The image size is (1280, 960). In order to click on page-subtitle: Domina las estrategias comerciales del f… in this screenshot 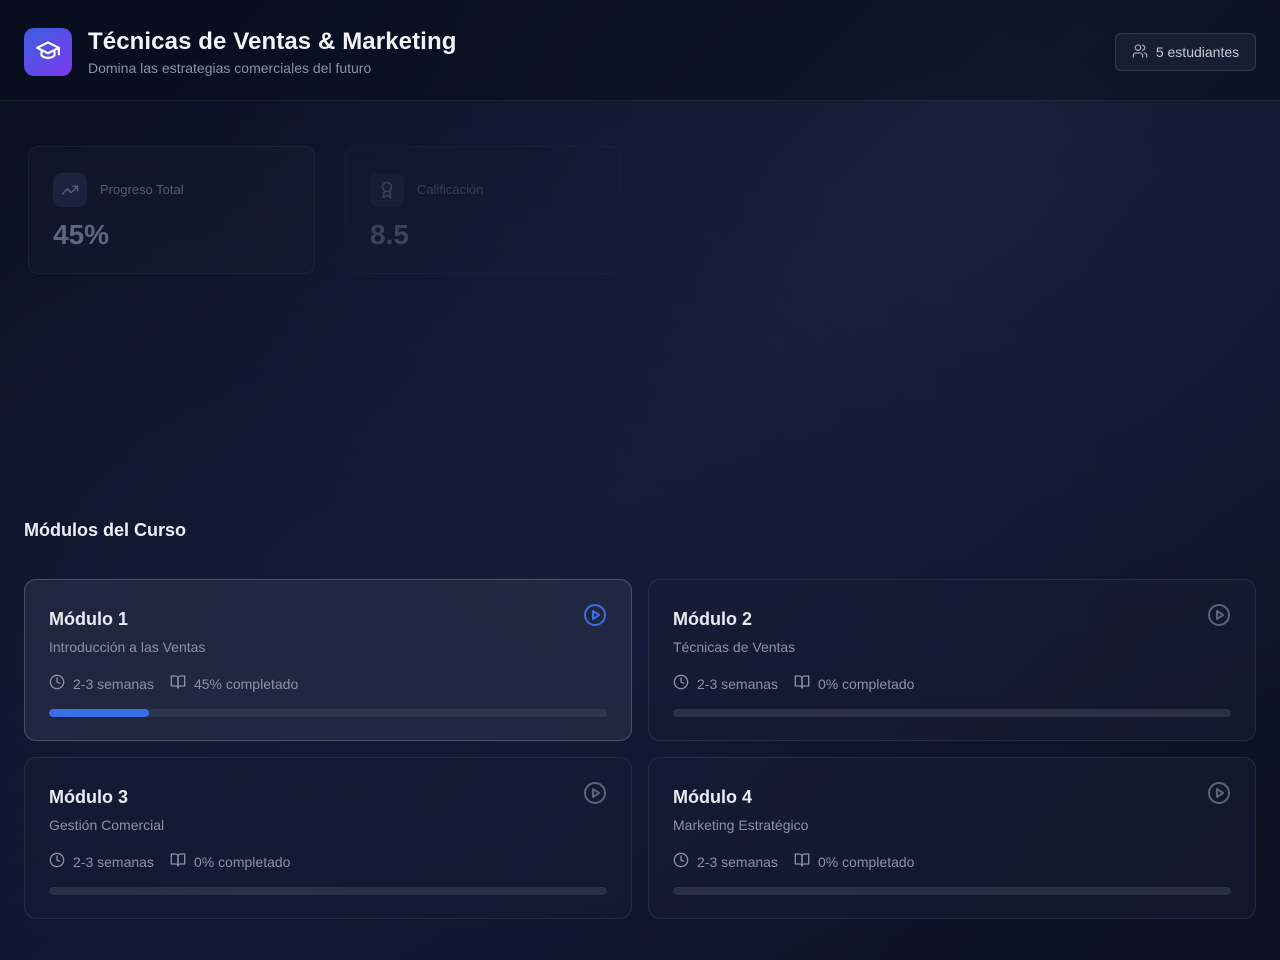, I will do `click(230, 68)`.